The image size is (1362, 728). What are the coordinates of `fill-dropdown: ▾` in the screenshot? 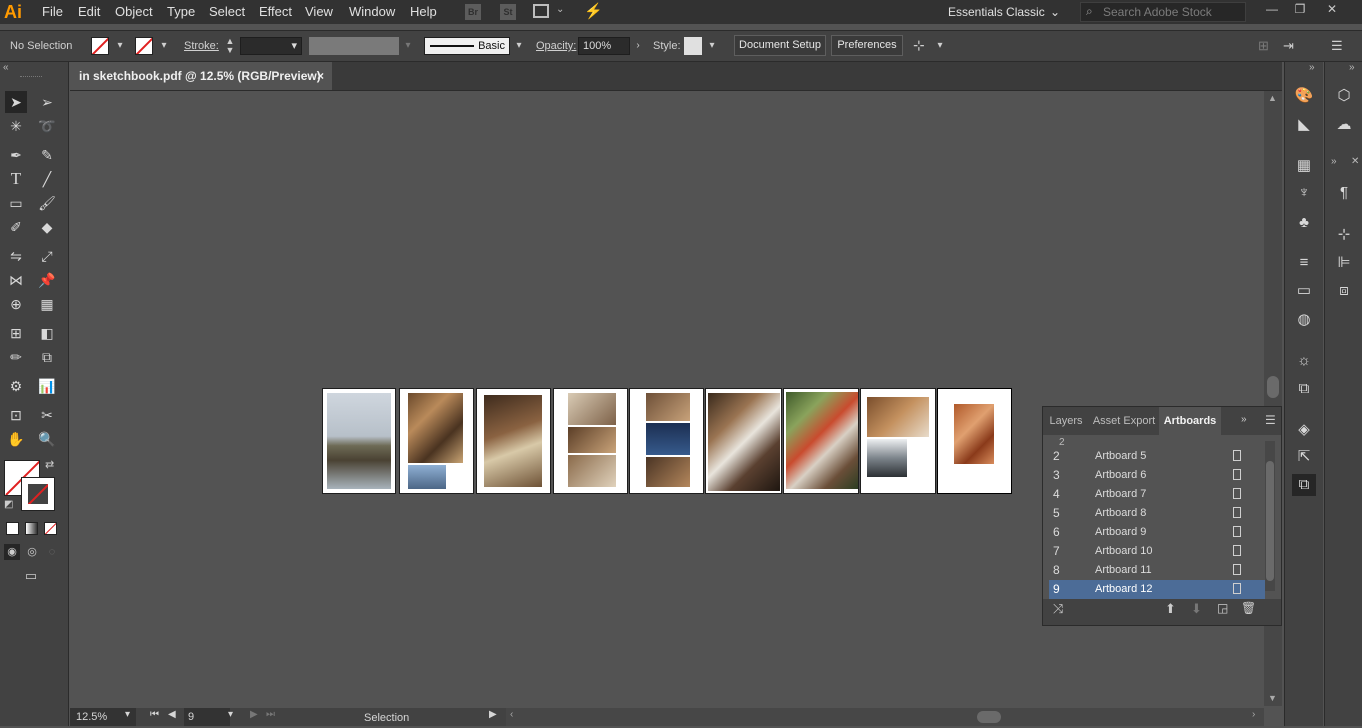 It's located at (120, 46).